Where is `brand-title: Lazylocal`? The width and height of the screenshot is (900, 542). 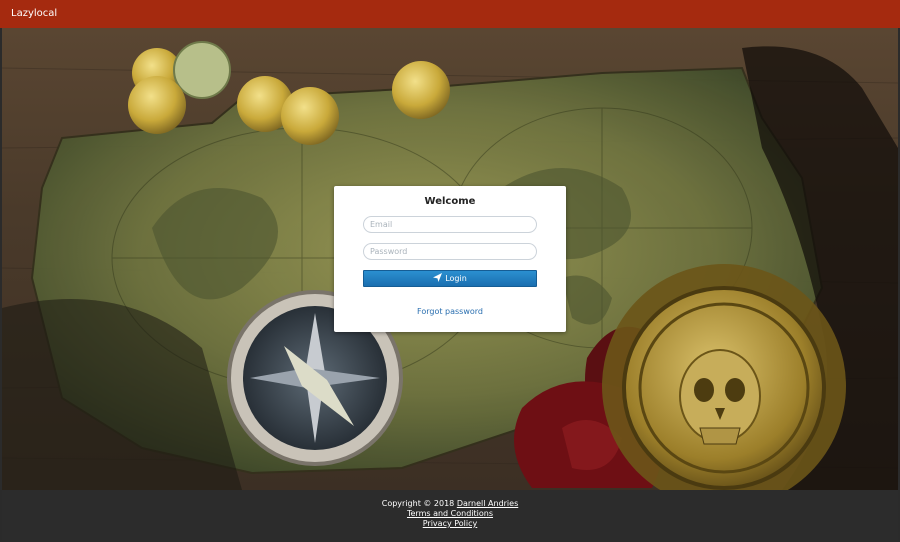 brand-title: Lazylocal is located at coordinates (34, 13).